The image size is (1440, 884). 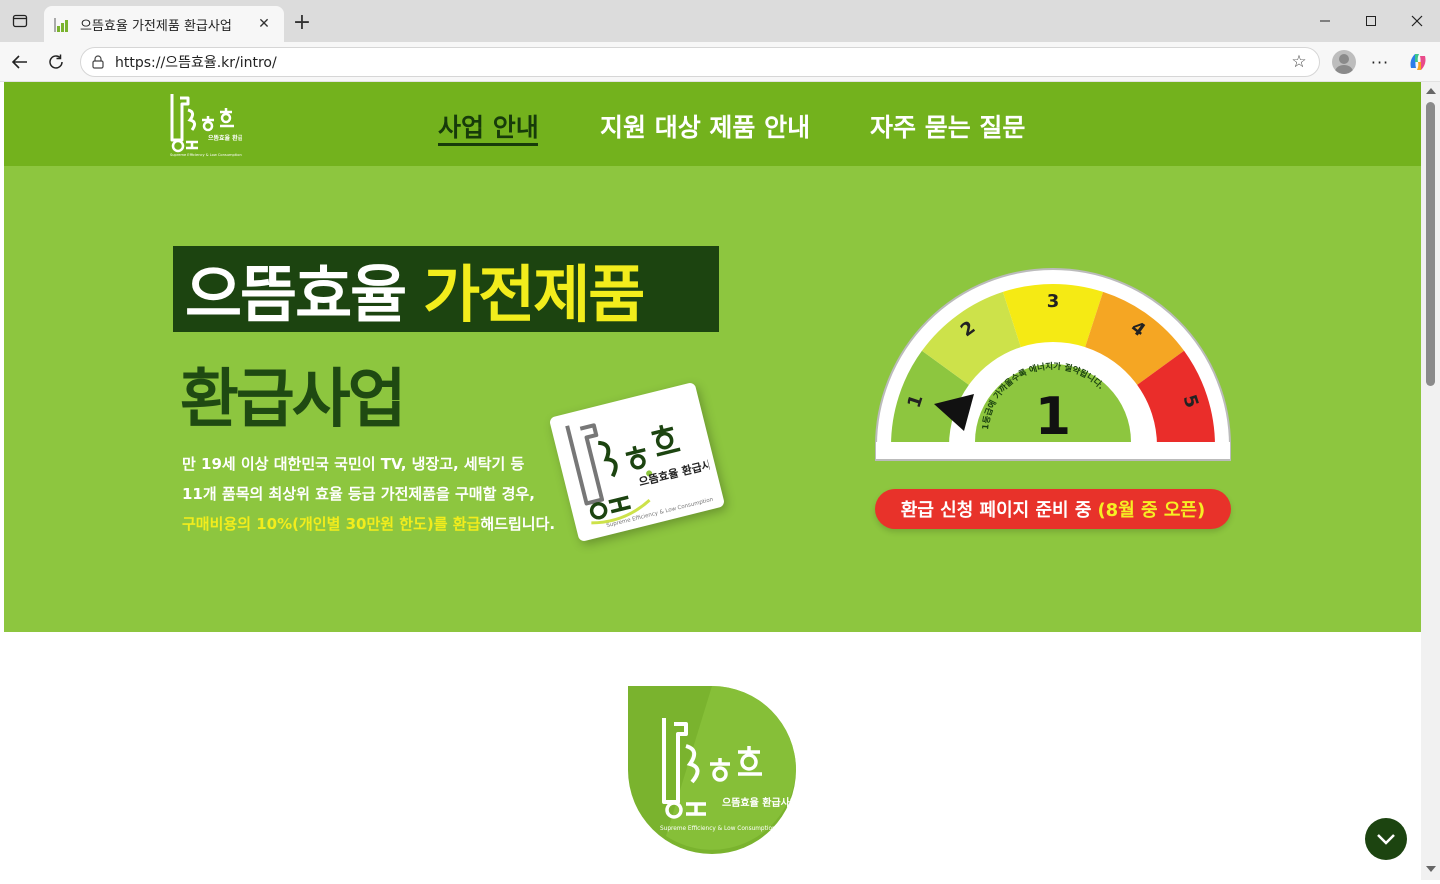 I want to click on efficiency-gauge: 1 2 3 4 5 1등급에 가까울수록 에너지가 절약됩니다. 1, so click(x=1053, y=366).